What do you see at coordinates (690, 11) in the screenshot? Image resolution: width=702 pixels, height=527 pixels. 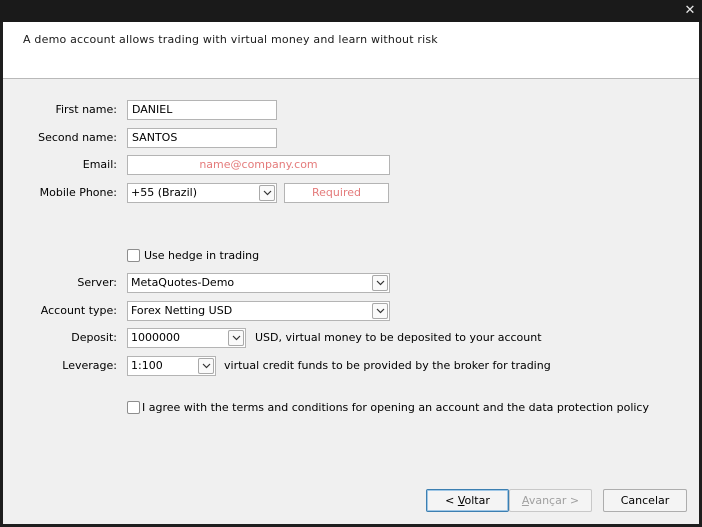 I see `close-icon: ✕` at bounding box center [690, 11].